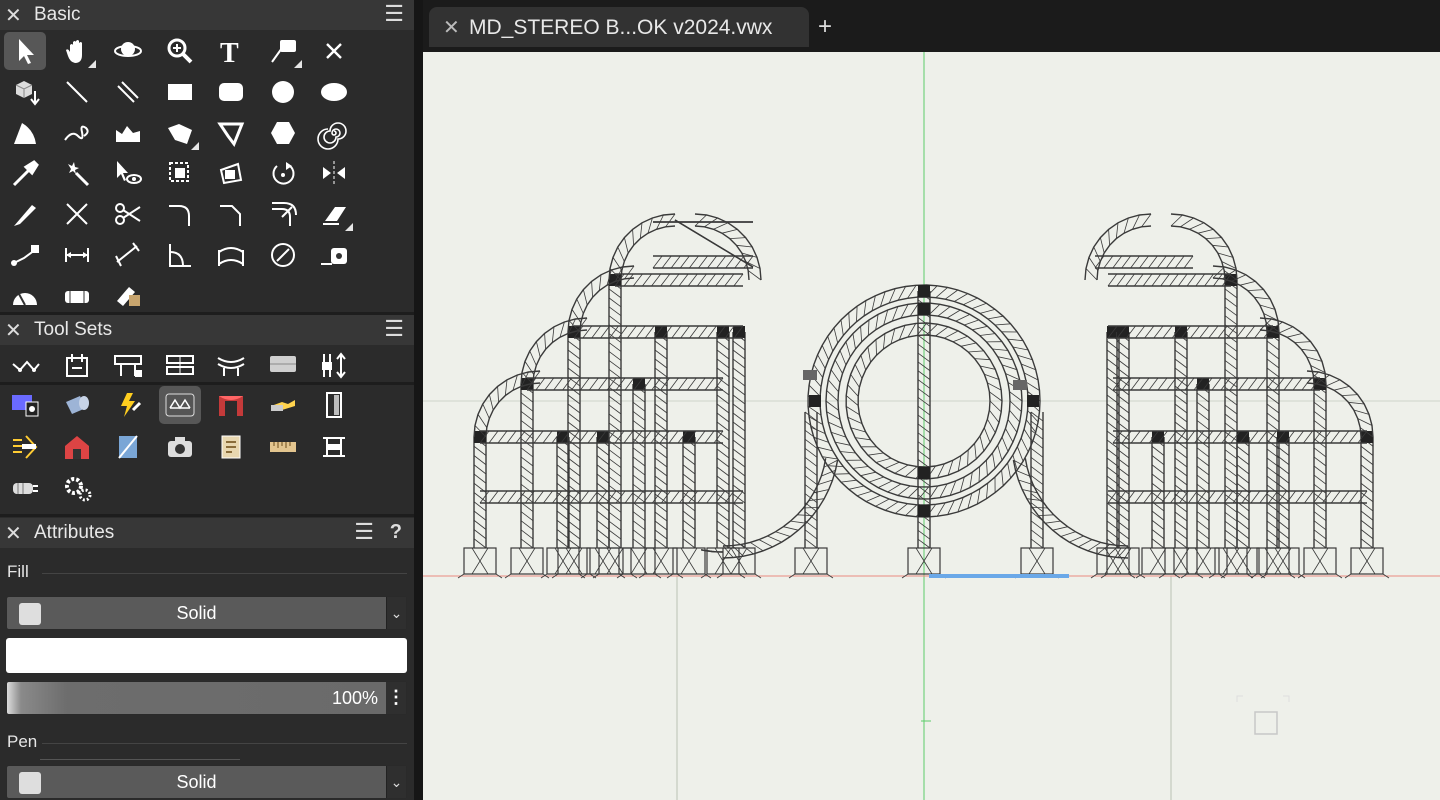 Image resolution: width=1440 pixels, height=800 pixels. What do you see at coordinates (231, 405) in the screenshot?
I see `stage-toolset` at bounding box center [231, 405].